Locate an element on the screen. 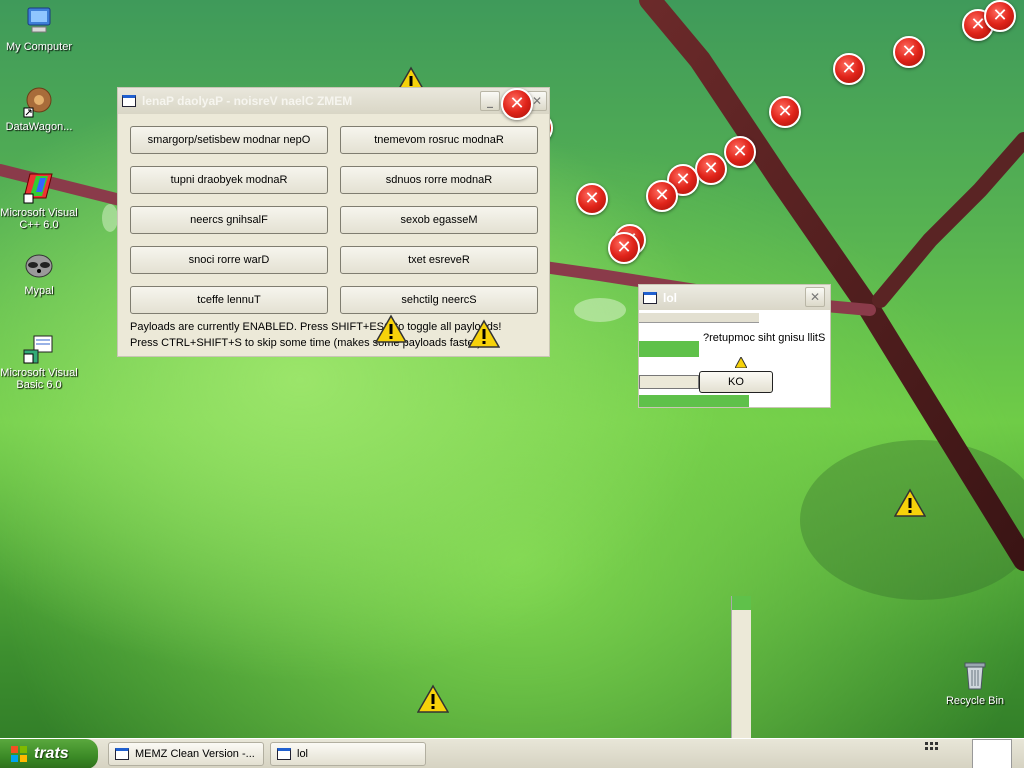 The height and width of the screenshot is (768, 1024). start-button: trats is located at coordinates (49, 753).